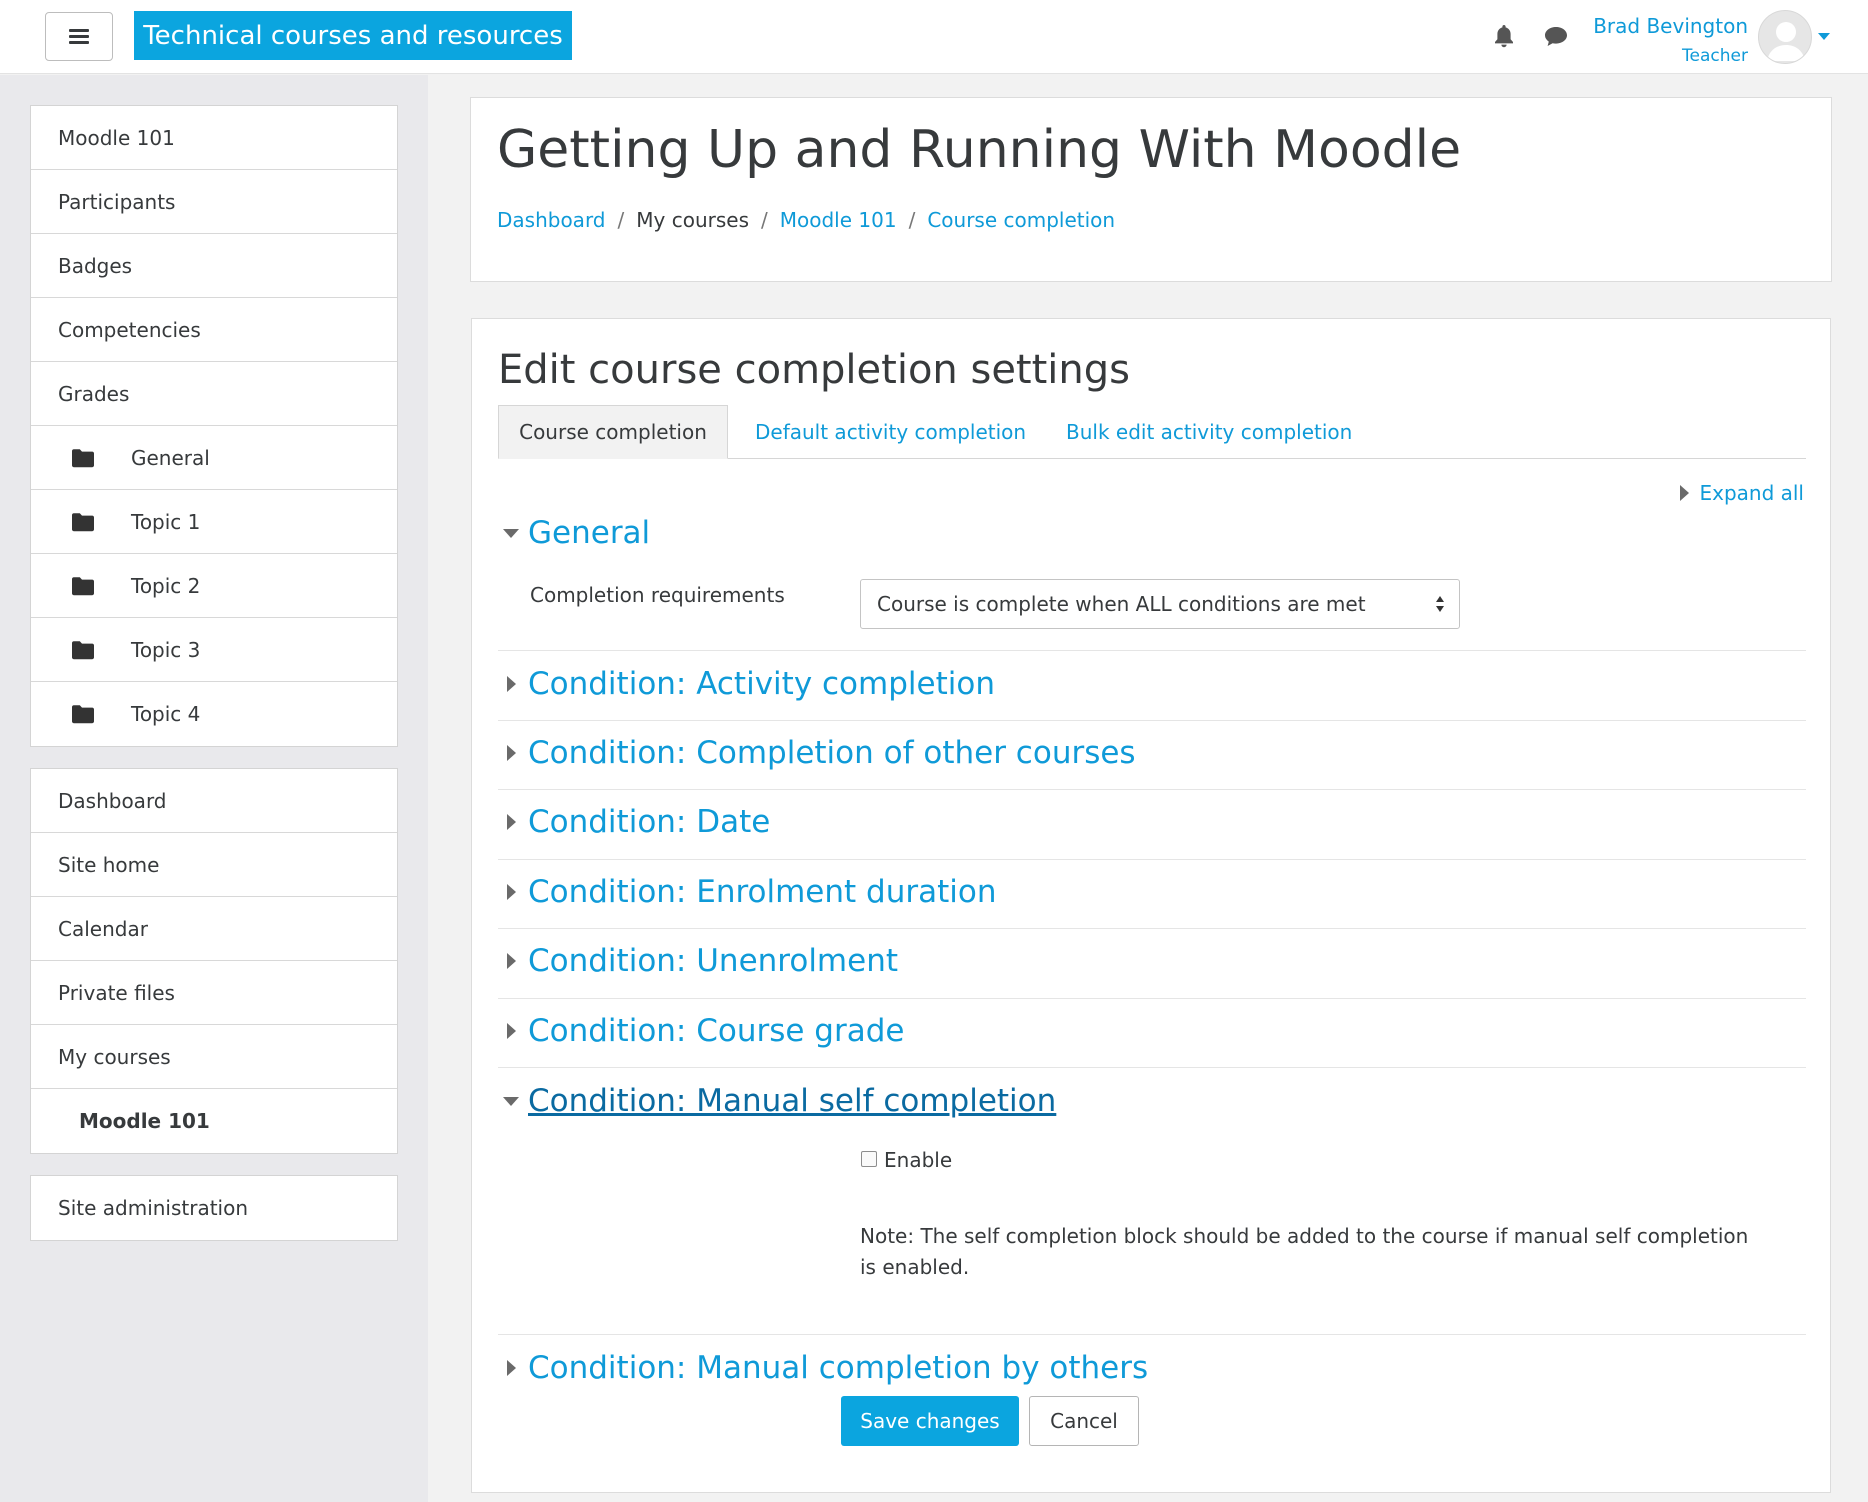  I want to click on nav-item-competencies: Competencies, so click(214, 330).